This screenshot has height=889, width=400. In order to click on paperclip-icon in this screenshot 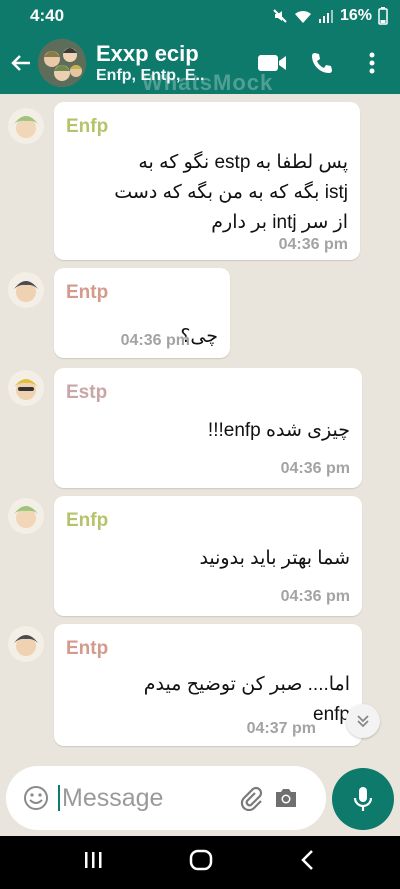, I will do `click(251, 798)`.